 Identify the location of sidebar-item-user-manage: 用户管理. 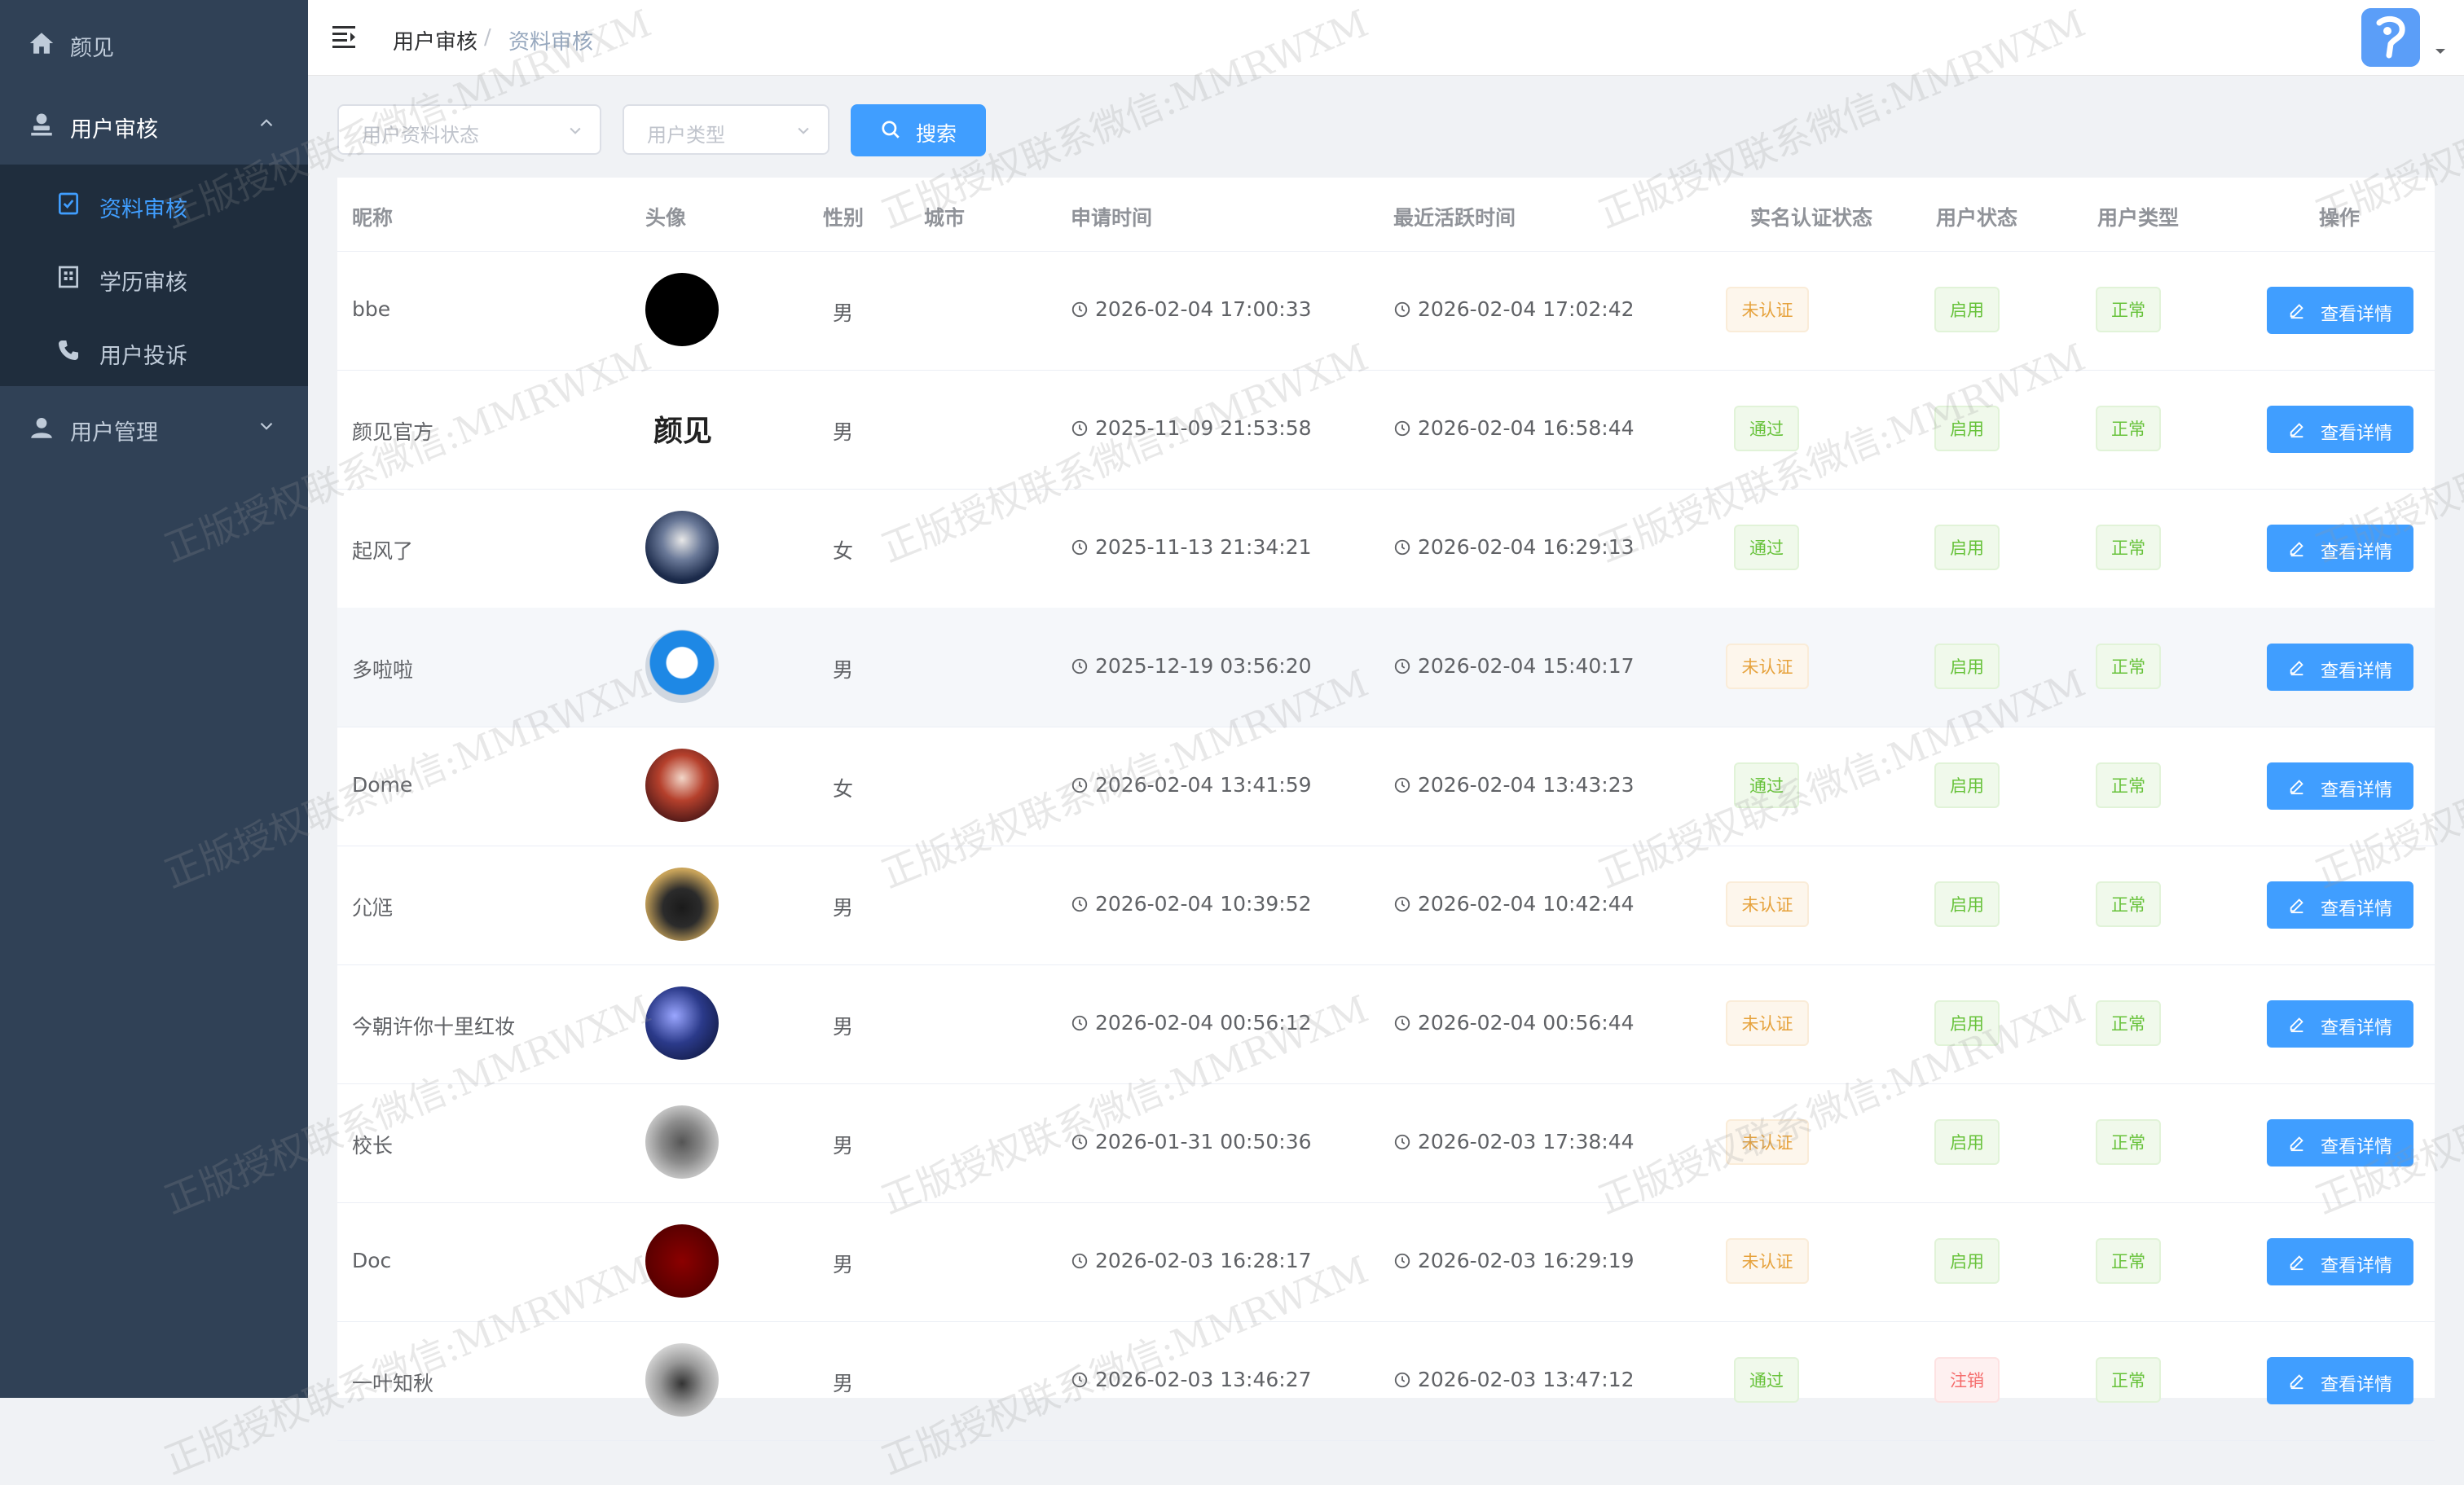
(154, 428).